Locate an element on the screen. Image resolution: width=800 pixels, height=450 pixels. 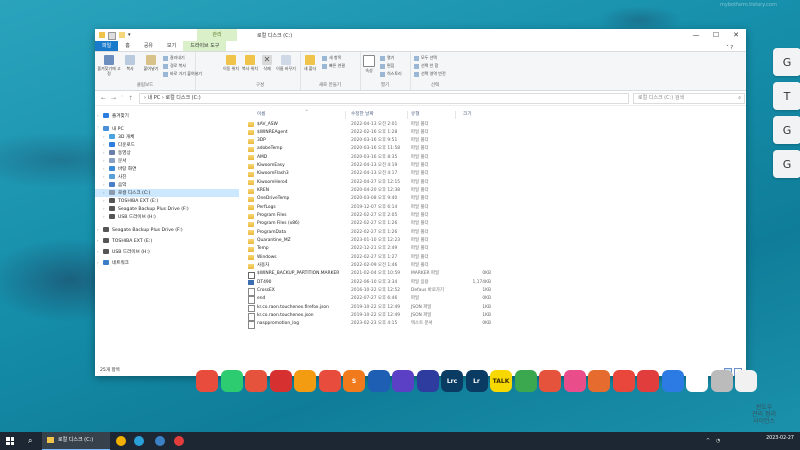
file-row: ProgramData 2022-02-27 오후 1:26 파일 폴더 is located at coordinates (375, 233).